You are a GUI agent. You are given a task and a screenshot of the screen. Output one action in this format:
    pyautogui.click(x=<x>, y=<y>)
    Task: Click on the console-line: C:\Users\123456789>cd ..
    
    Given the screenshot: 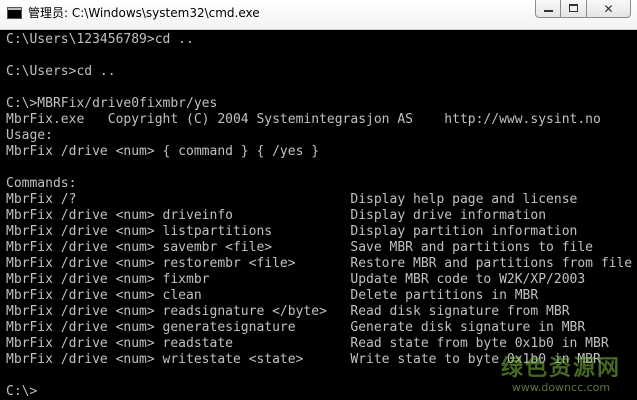 What is the action you would take?
    pyautogui.click(x=100, y=39)
    